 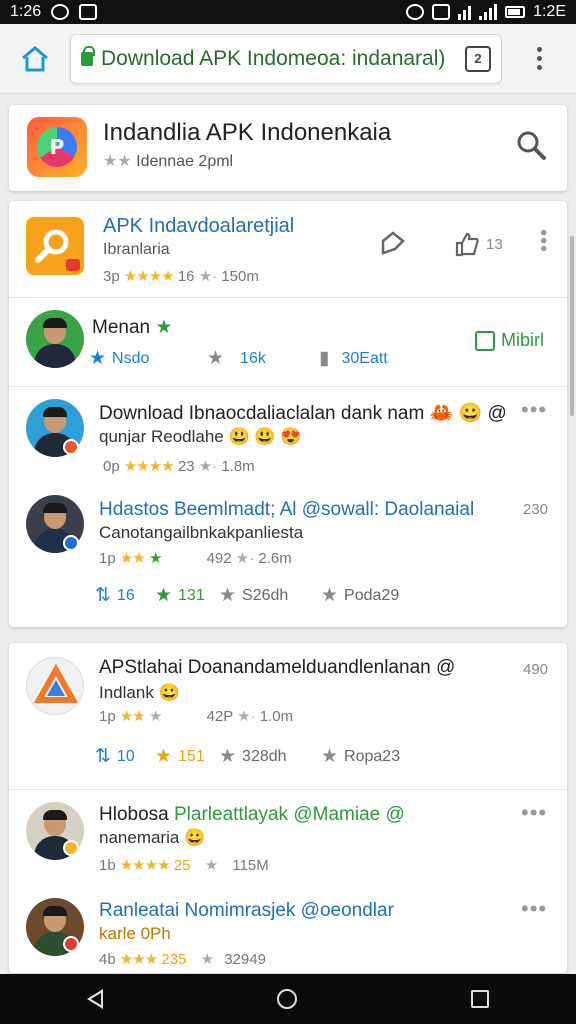 What do you see at coordinates (289, 814) in the screenshot?
I see `post-mention: Plarleattlayak @Mamiae @` at bounding box center [289, 814].